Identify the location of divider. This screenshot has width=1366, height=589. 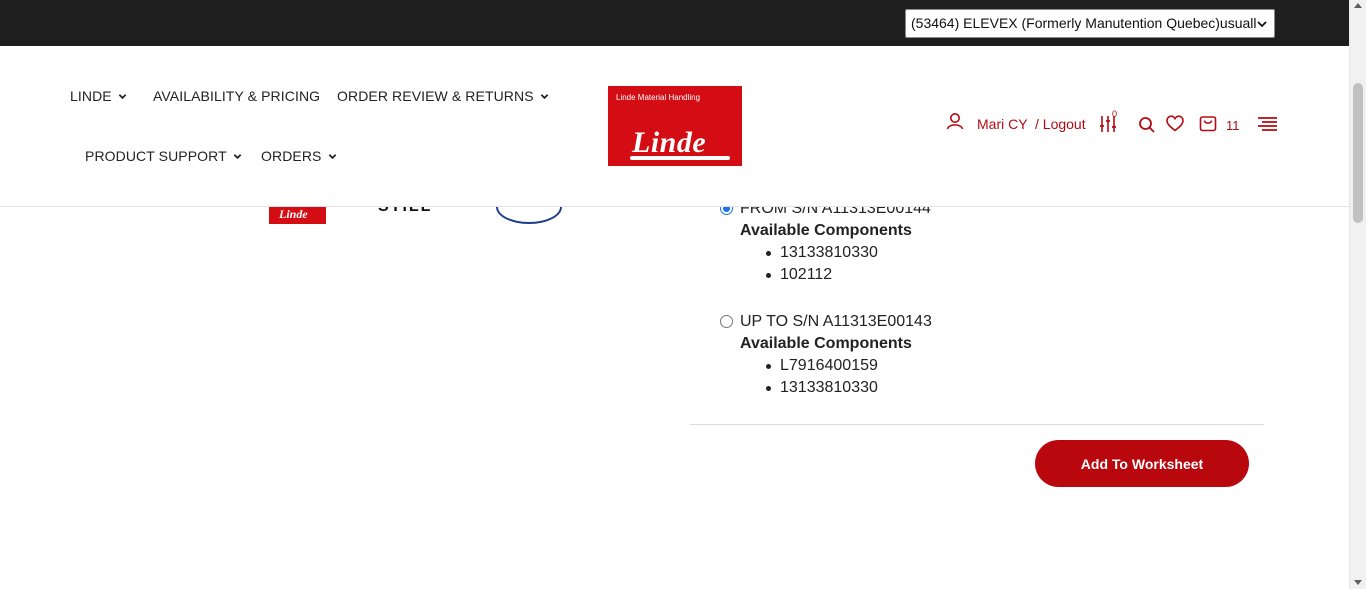
(977, 424).